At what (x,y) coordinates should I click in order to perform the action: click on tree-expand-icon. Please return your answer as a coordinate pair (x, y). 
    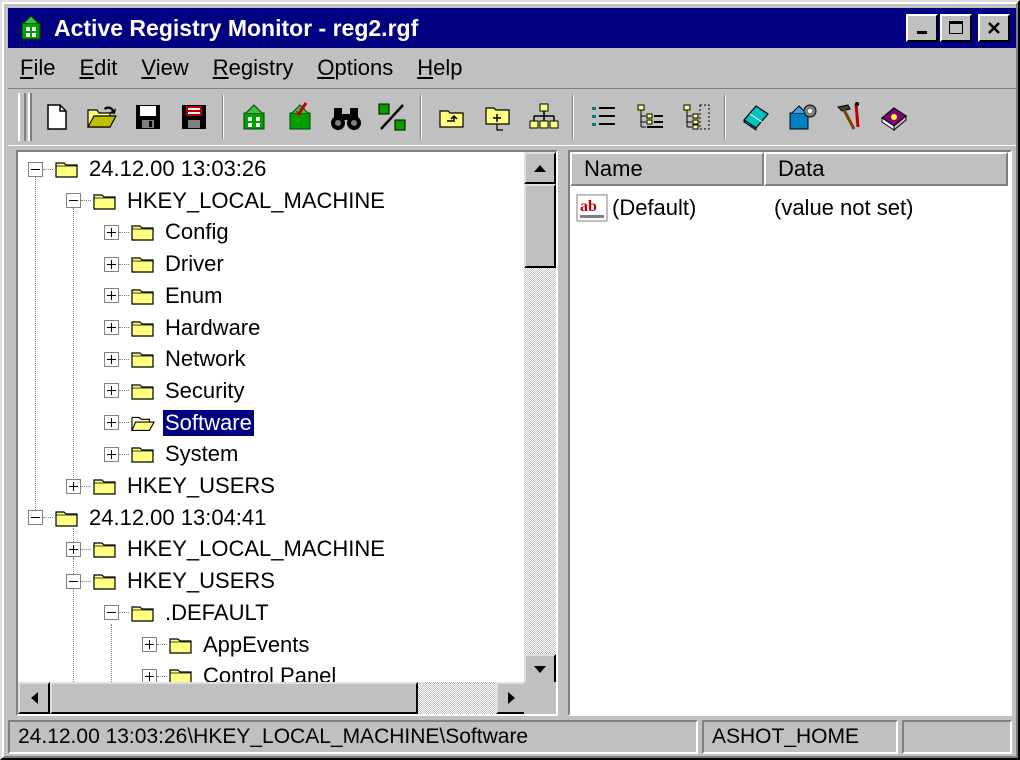
    Looking at the image, I should click on (696, 117).